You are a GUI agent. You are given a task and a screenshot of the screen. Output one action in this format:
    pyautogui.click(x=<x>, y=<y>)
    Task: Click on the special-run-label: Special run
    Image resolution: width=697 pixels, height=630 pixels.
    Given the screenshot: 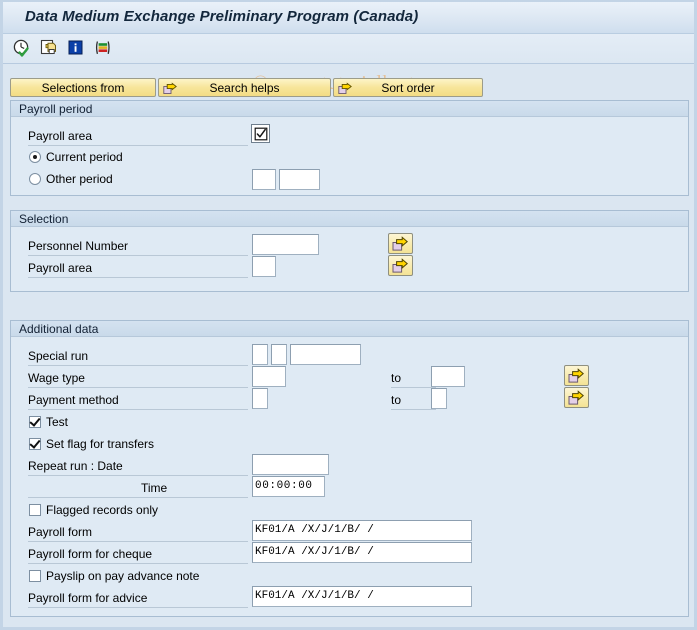 What is the action you would take?
    pyautogui.click(x=58, y=356)
    